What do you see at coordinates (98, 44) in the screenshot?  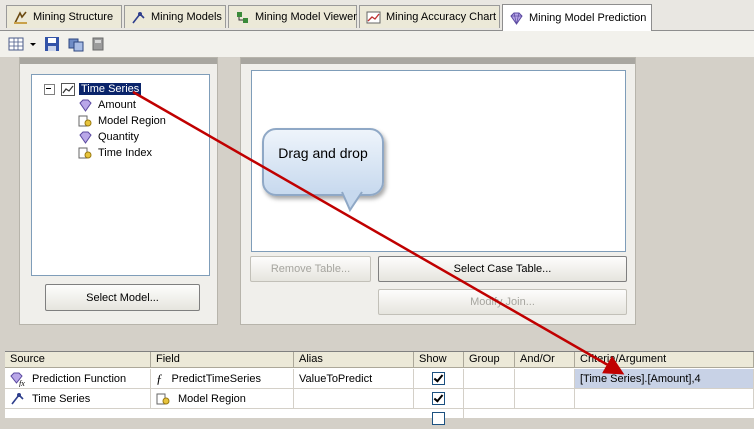 I see `run-query-icon` at bounding box center [98, 44].